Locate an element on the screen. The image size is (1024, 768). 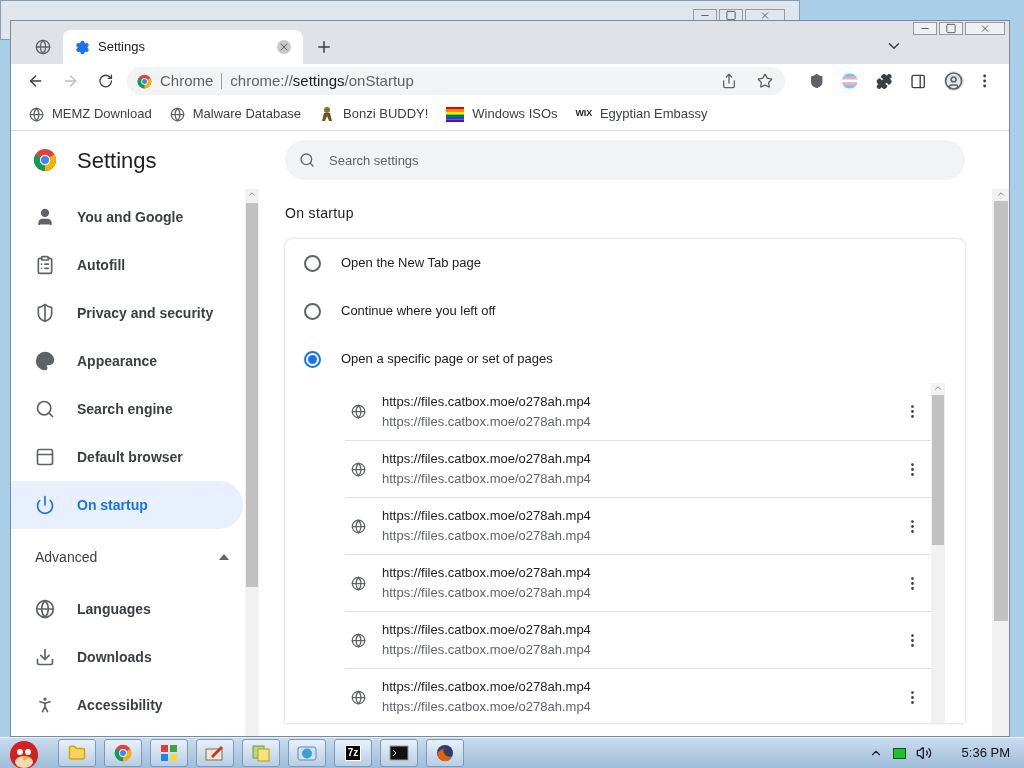
bookmark: MEMZ Download is located at coordinates (90, 114).